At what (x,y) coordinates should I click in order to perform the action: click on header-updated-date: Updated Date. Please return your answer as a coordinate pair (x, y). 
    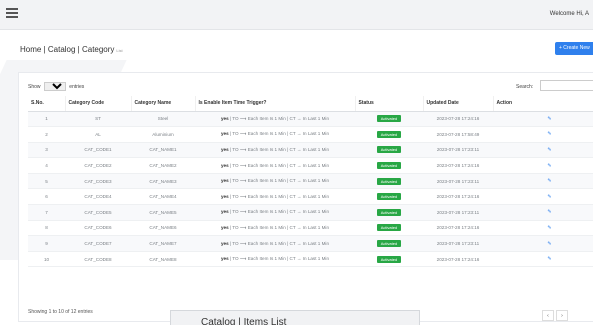
    Looking at the image, I should click on (458, 104).